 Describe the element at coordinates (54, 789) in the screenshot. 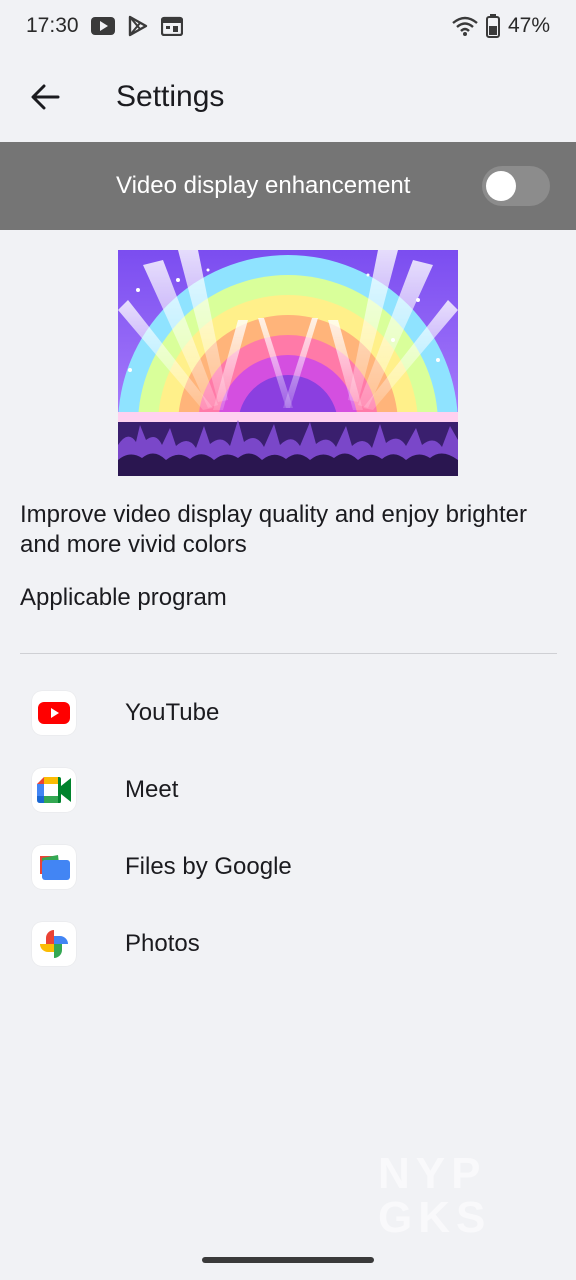

I see `meet-app-icon` at that location.